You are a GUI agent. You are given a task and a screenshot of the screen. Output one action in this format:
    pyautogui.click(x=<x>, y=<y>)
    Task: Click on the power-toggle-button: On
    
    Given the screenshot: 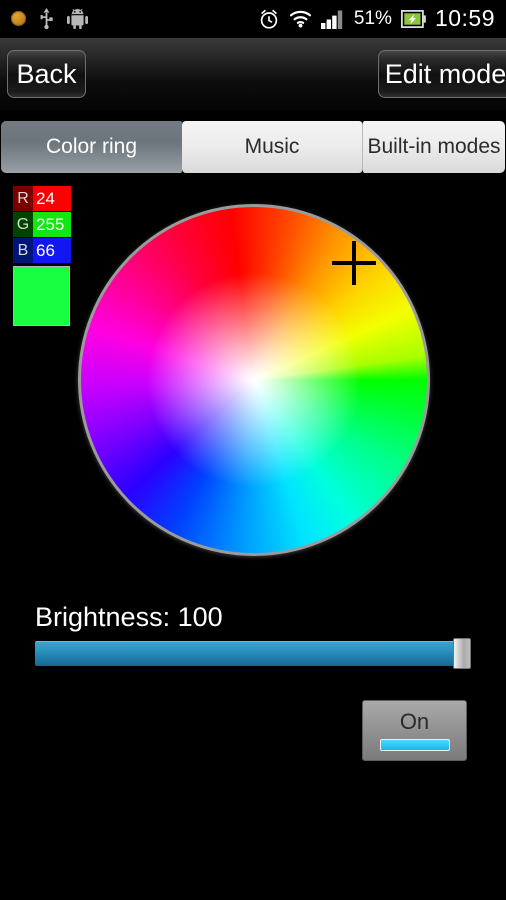 What is the action you would take?
    pyautogui.click(x=414, y=730)
    